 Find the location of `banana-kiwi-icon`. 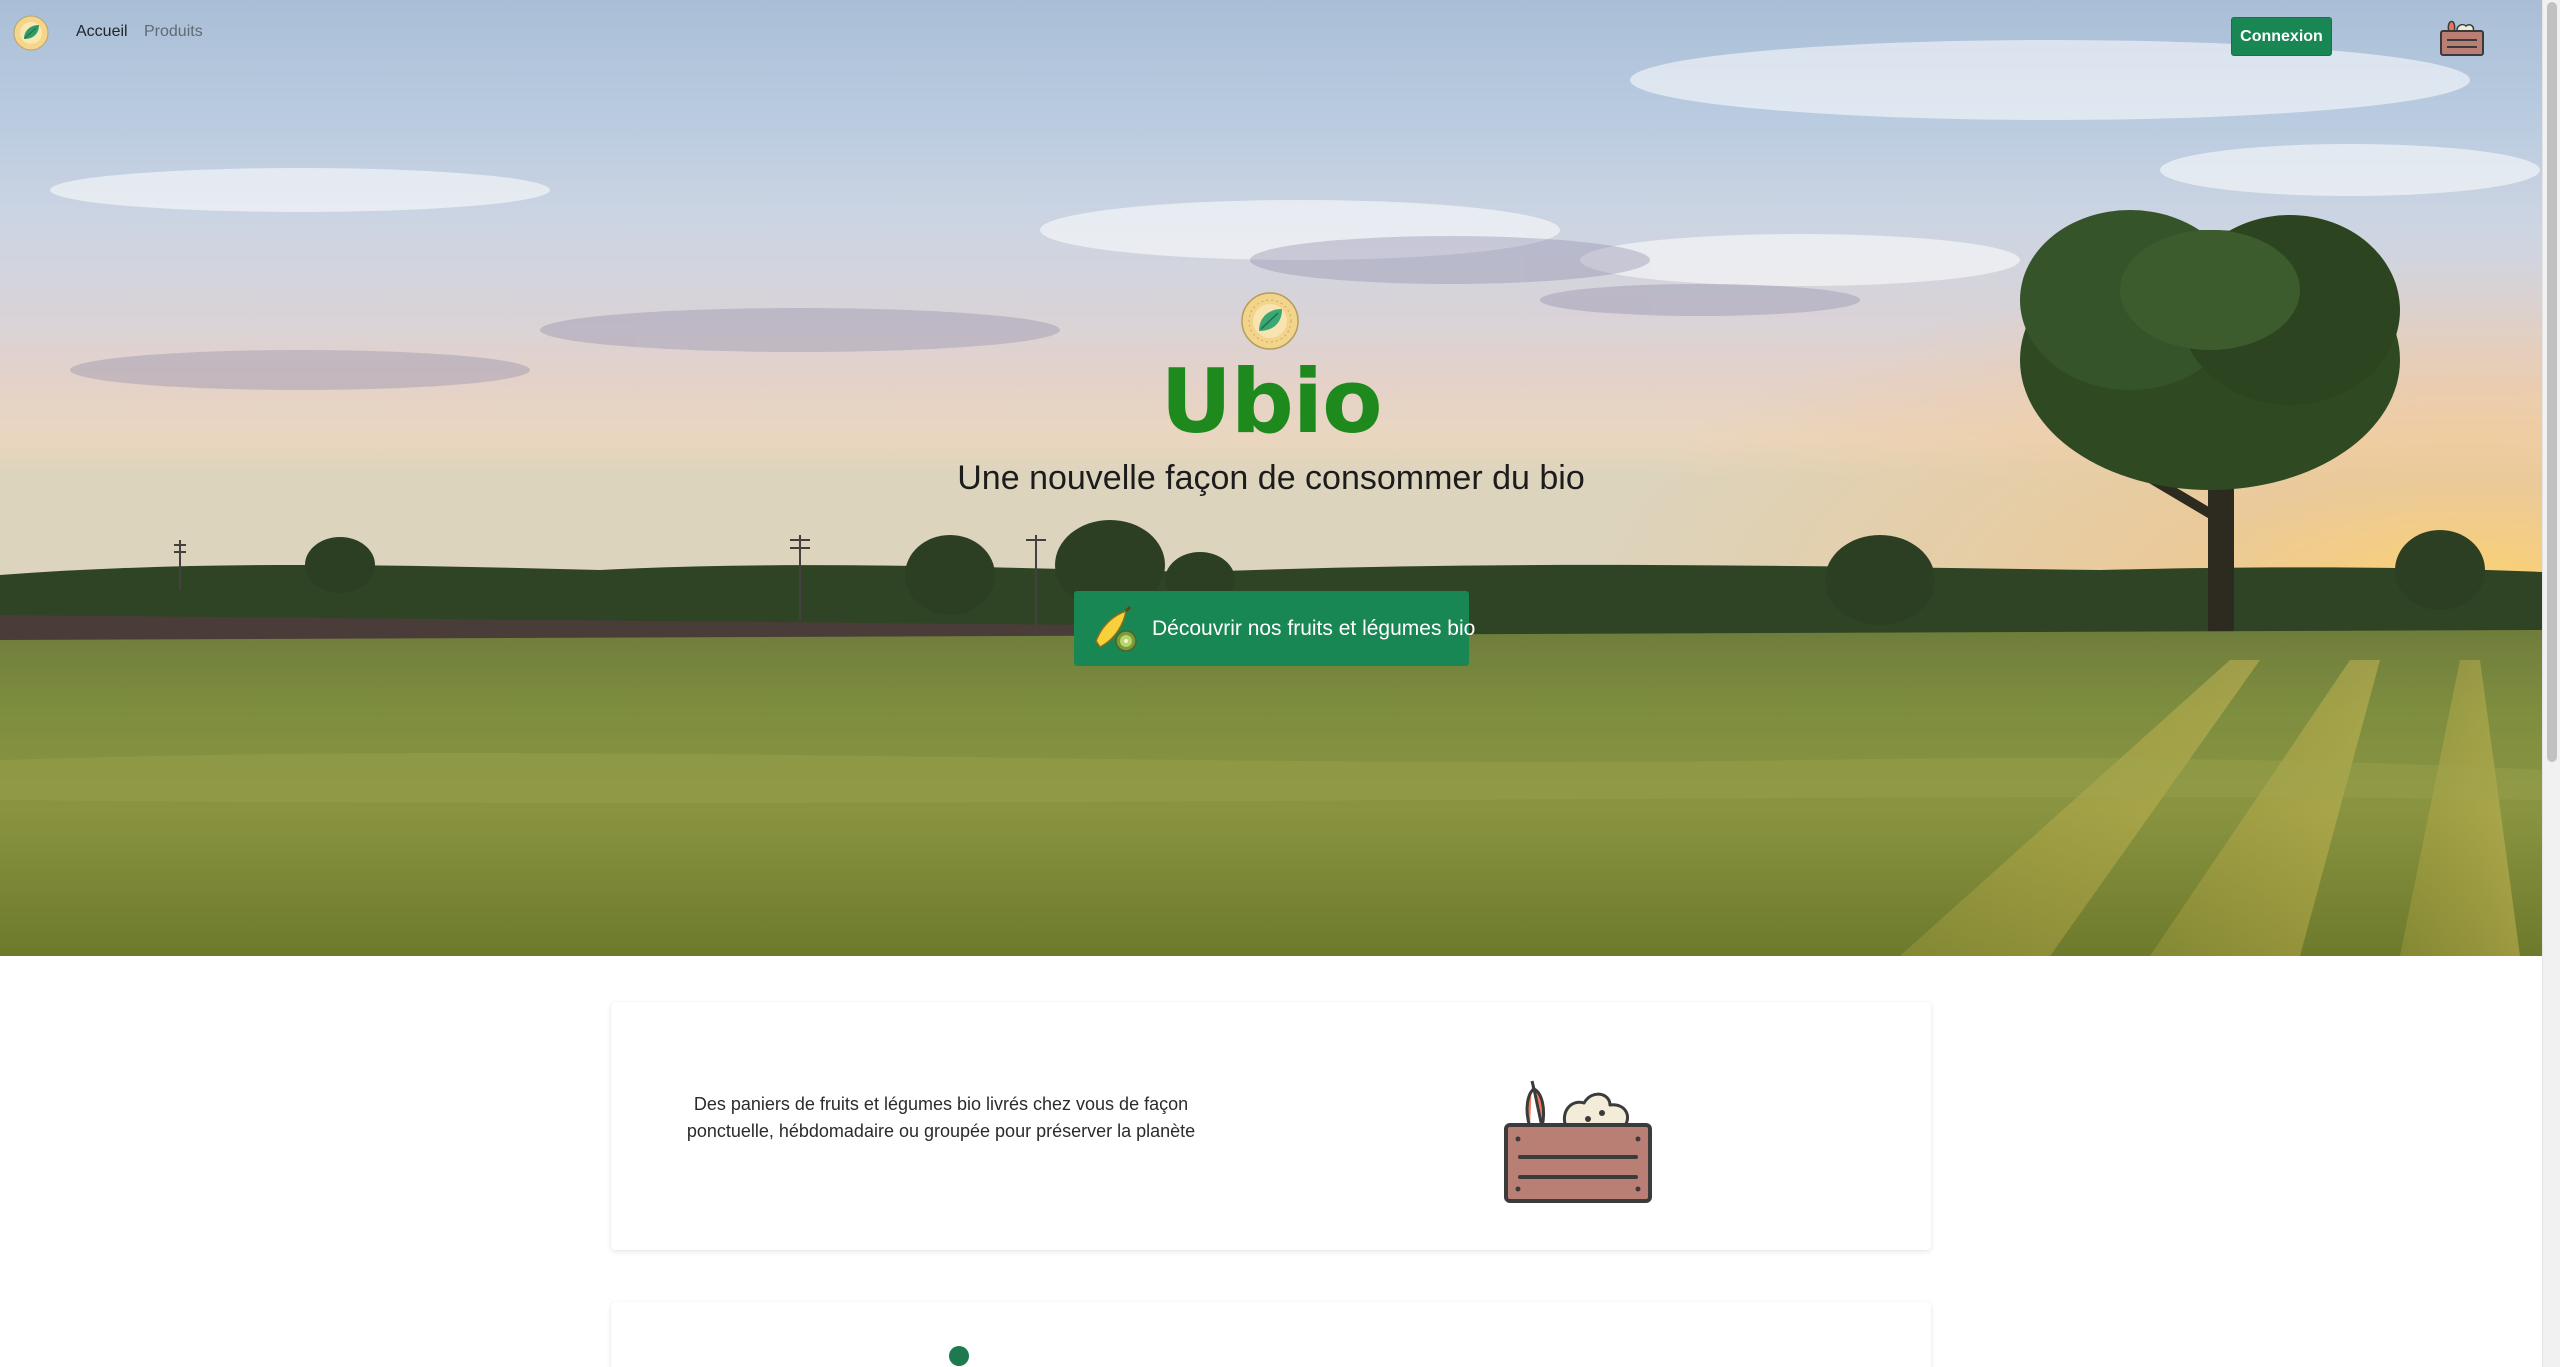

banana-kiwi-icon is located at coordinates (1116, 628).